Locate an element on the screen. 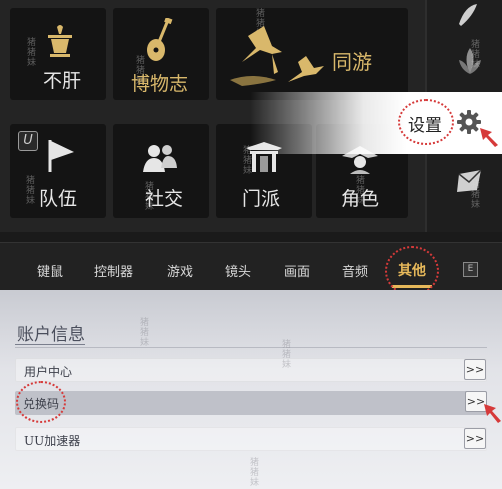 The height and width of the screenshot is (489, 502). row-redeem-code: 兑换码 >> is located at coordinates (251, 403).